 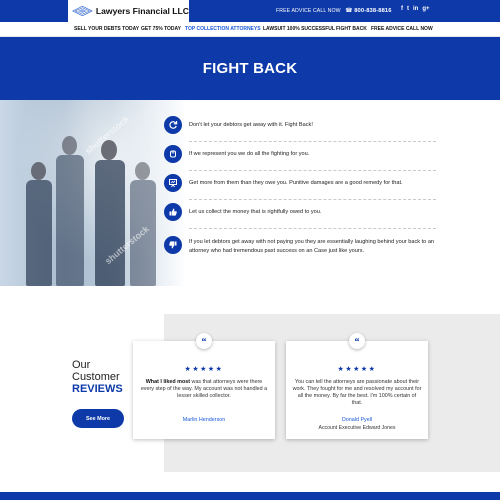 I want to click on phone-number: ☎ 800-838-8816, so click(x=368, y=11).